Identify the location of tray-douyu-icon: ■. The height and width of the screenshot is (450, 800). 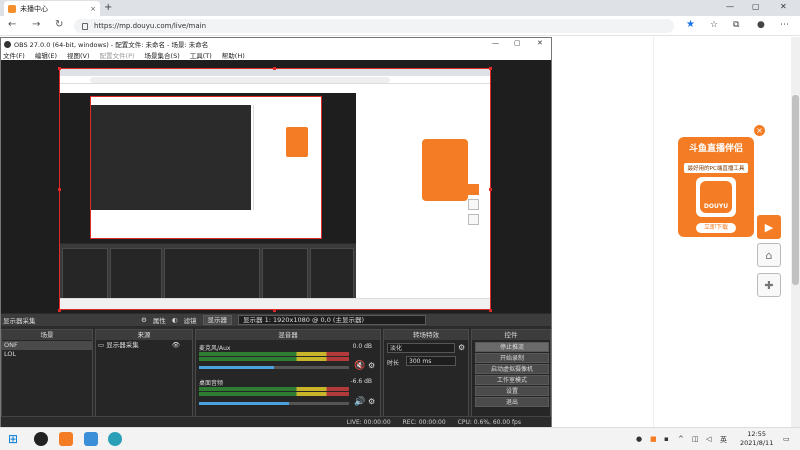
(653, 439).